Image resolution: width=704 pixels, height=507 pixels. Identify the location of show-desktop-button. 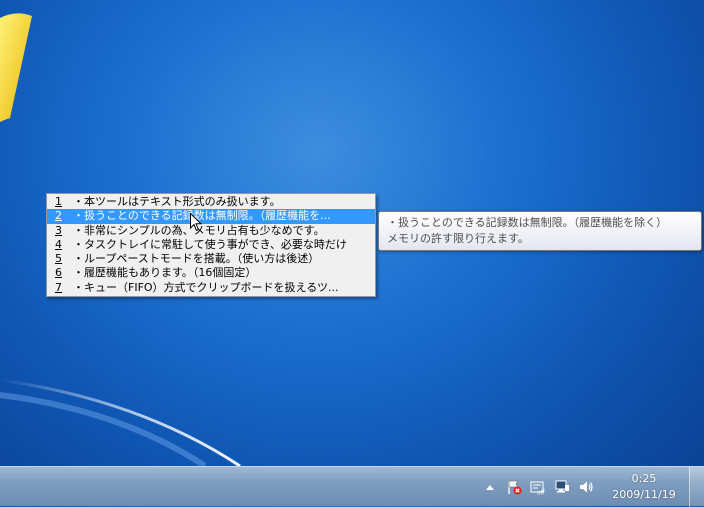
(696, 487).